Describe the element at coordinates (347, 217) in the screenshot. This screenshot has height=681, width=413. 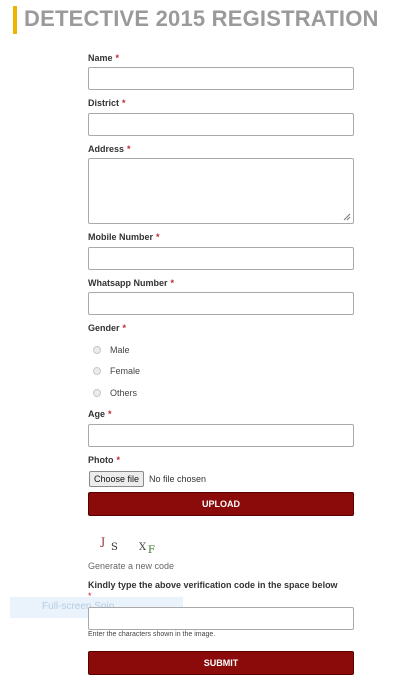
I see `resize-grip-icon` at that location.